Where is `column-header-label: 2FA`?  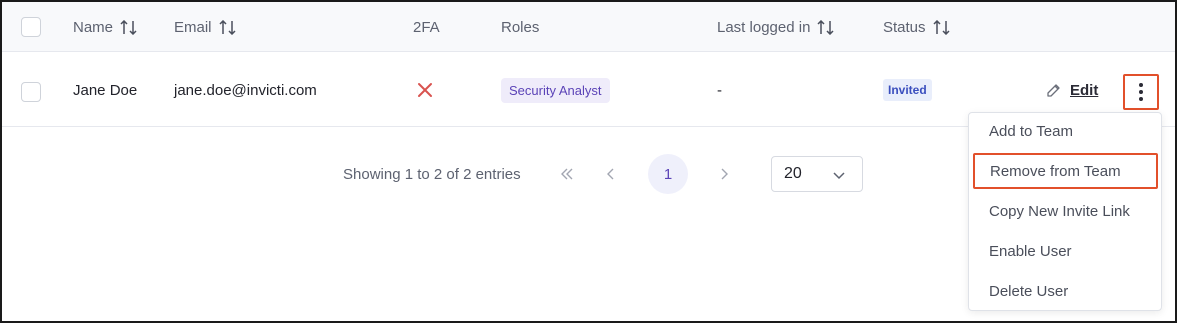 column-header-label: 2FA is located at coordinates (426, 27).